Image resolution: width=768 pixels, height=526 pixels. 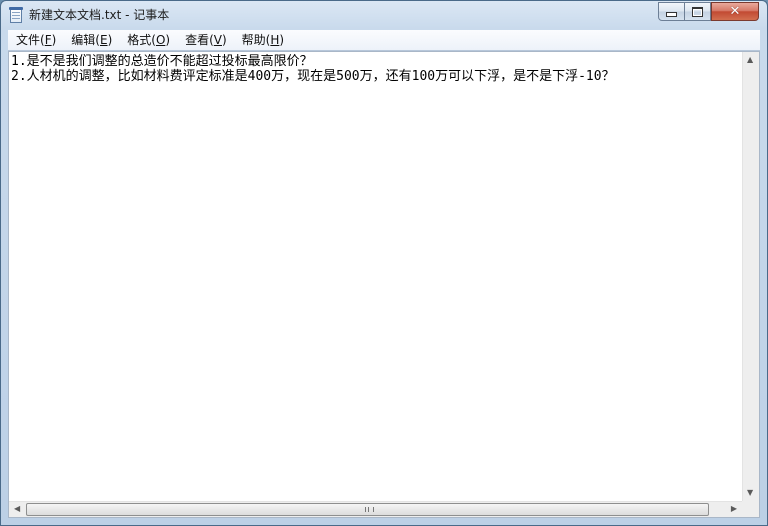 I want to click on menu-edit: 编辑(E), so click(x=91, y=40).